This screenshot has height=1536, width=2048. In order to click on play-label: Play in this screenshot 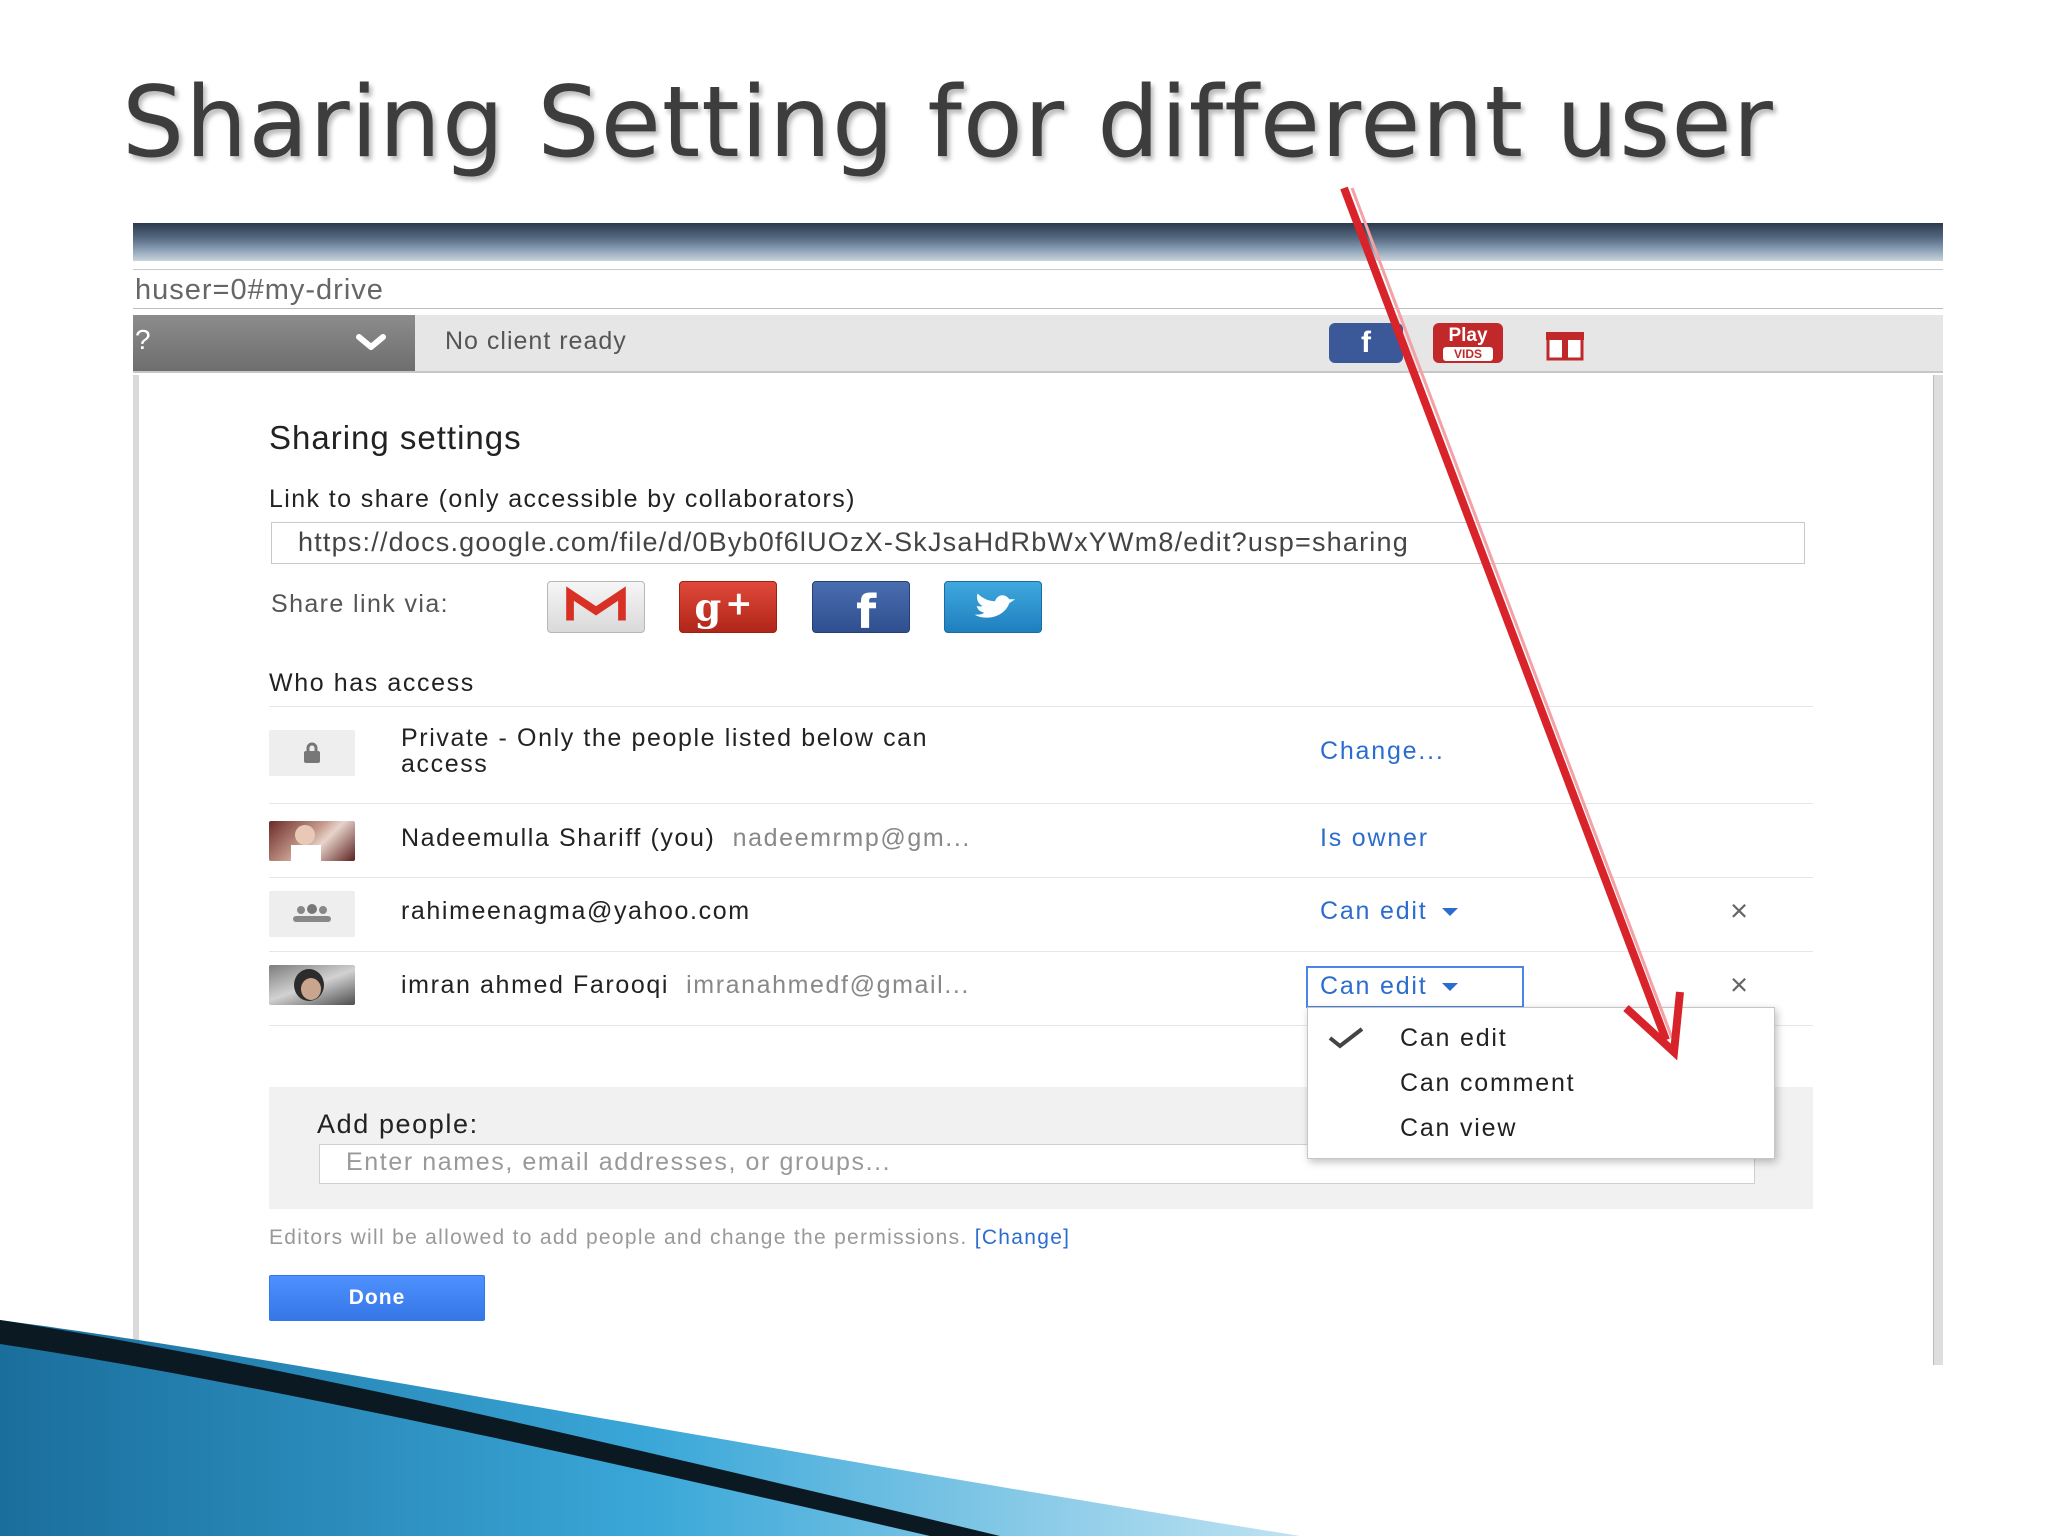, I will do `click(1468, 335)`.